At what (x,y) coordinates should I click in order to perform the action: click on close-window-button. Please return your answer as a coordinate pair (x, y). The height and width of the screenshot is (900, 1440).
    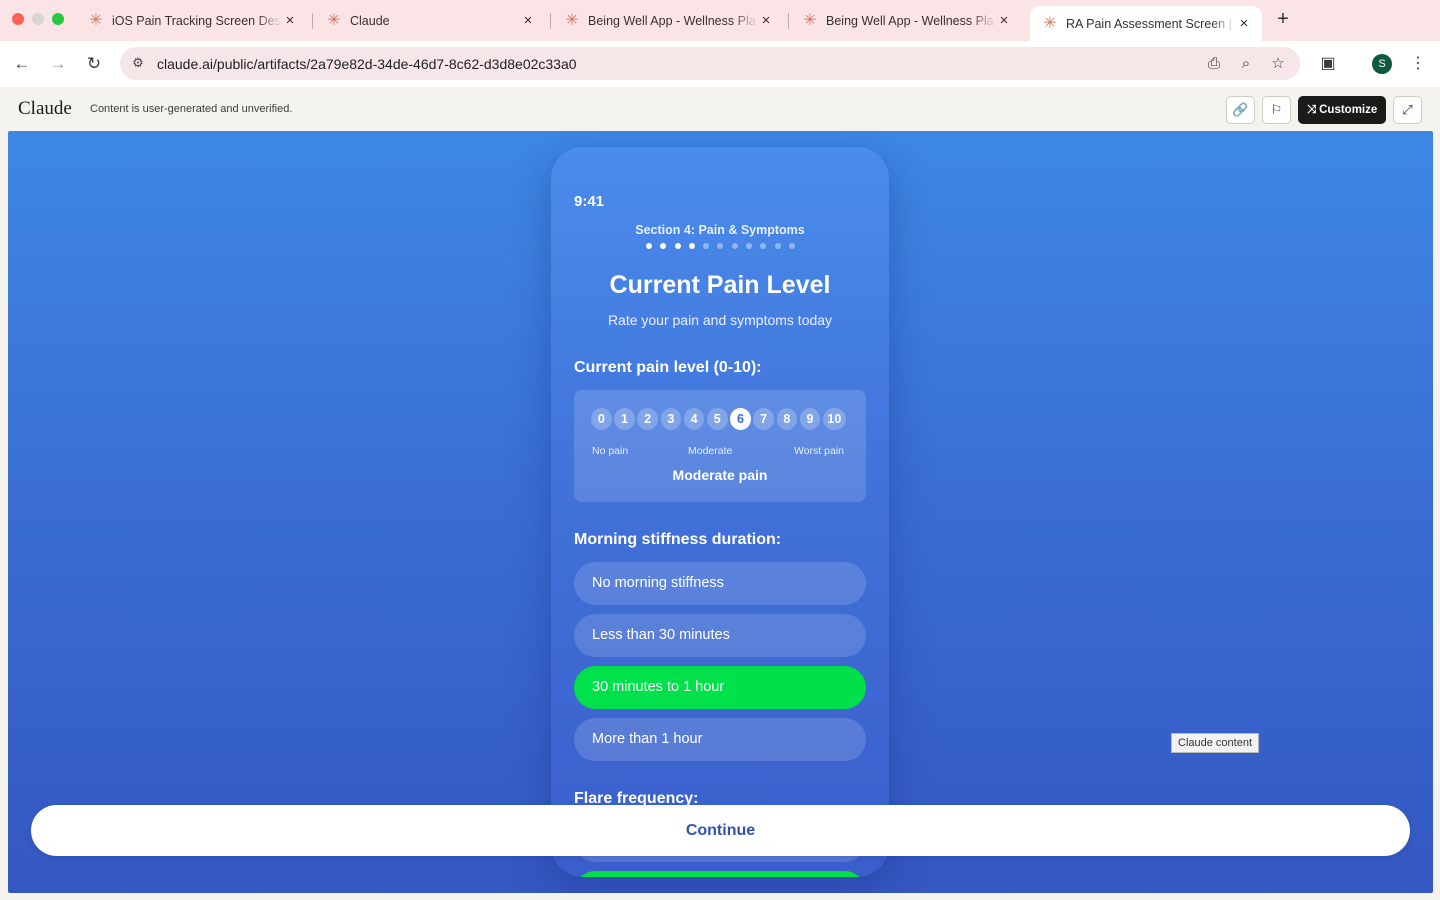
    Looking at the image, I should click on (18, 19).